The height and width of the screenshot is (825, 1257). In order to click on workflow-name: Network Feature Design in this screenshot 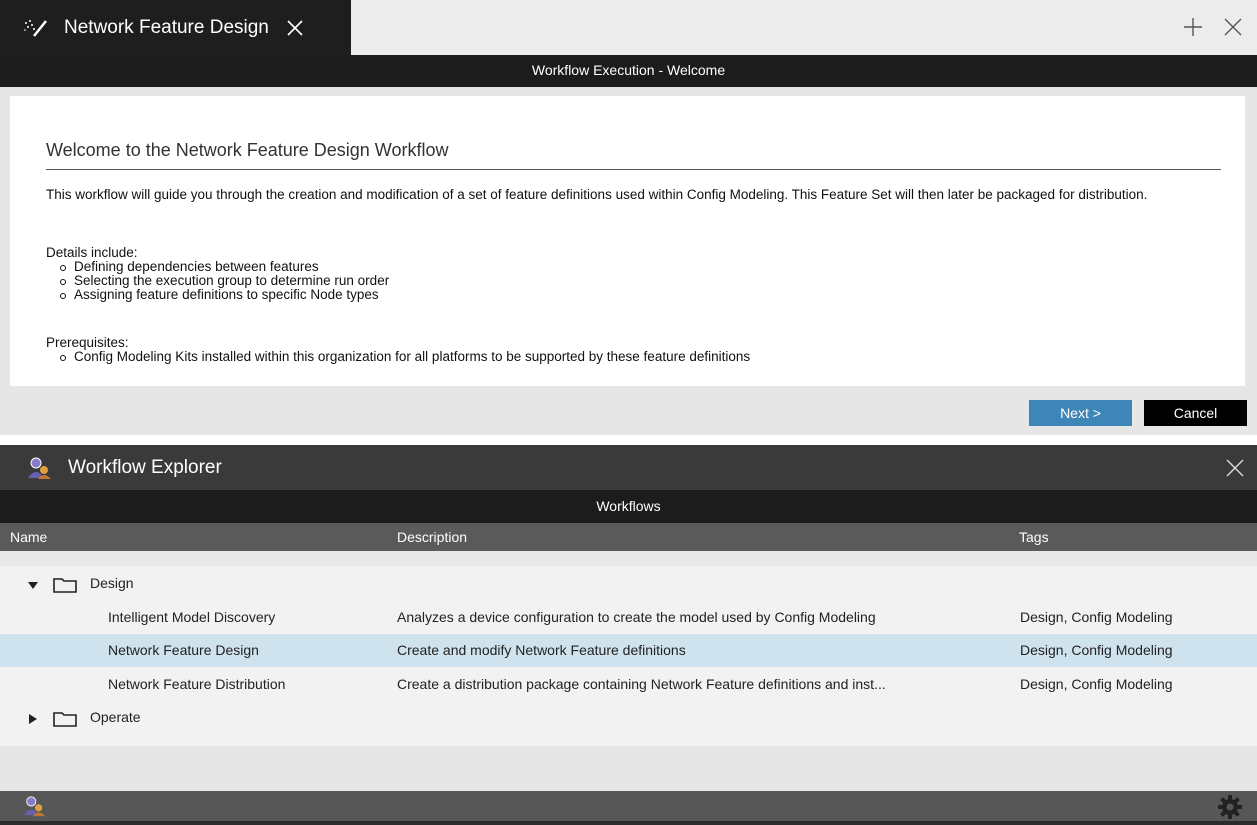, I will do `click(183, 650)`.